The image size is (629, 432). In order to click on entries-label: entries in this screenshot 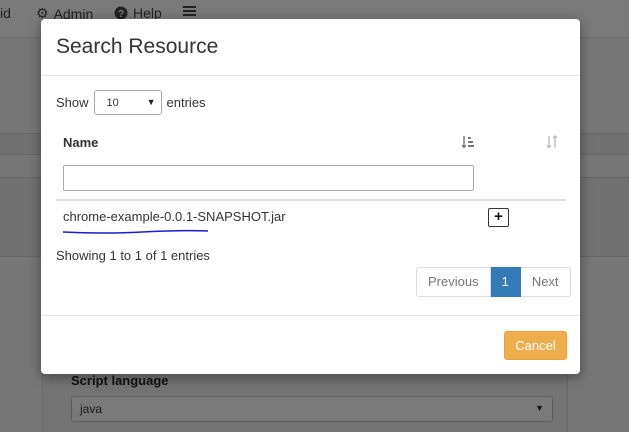, I will do `click(186, 102)`.